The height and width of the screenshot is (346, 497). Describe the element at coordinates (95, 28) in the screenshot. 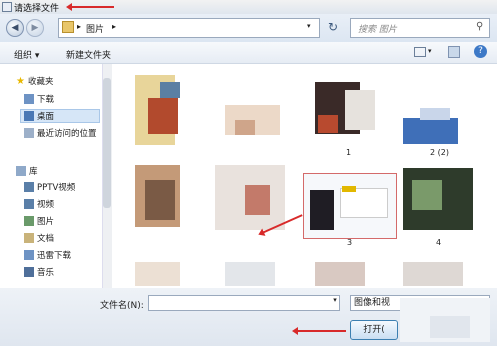

I see `breadcrumb-pictures: 图片` at that location.